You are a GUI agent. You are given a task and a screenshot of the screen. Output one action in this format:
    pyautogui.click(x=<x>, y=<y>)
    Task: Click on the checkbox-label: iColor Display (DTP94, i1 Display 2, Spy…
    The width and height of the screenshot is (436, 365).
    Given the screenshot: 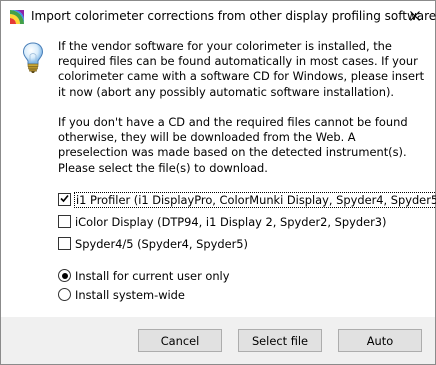 What is the action you would take?
    pyautogui.click(x=231, y=221)
    